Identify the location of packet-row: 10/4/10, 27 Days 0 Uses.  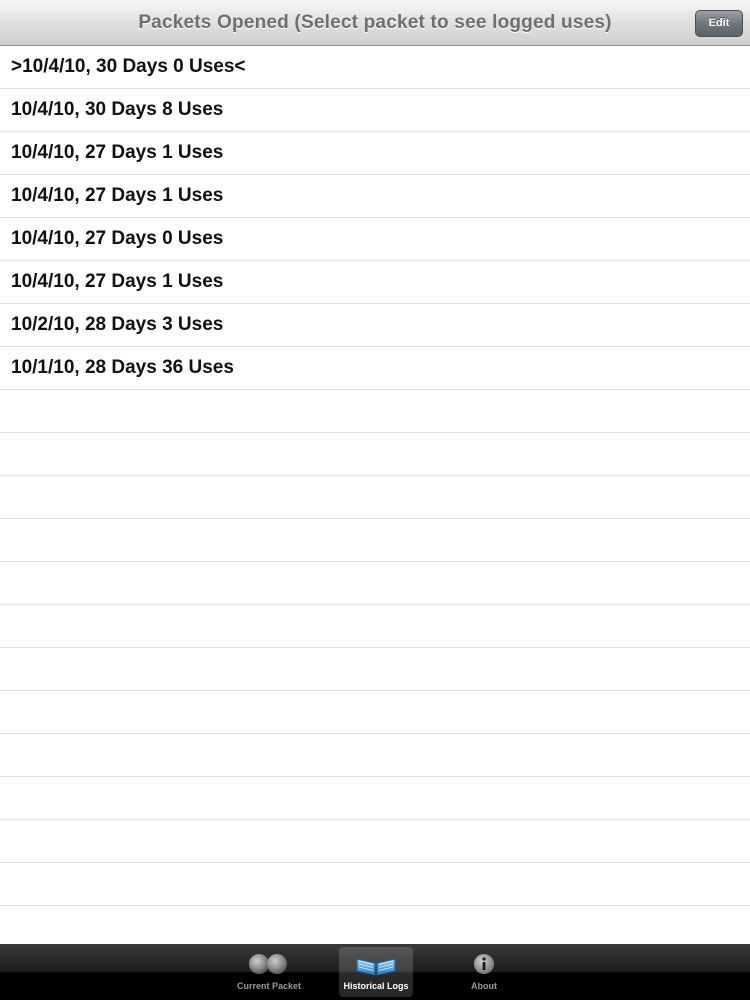
(375, 239).